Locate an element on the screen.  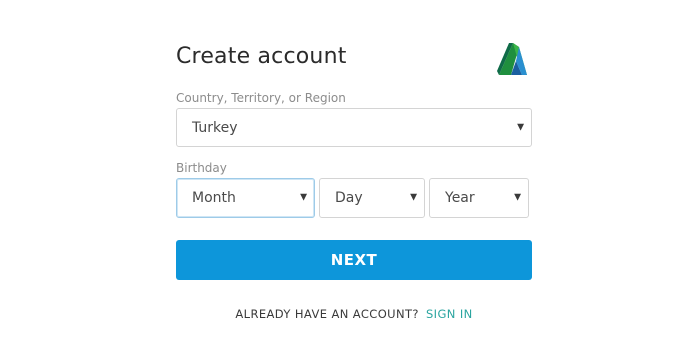
signin-prompt-row: ALREADY HAVE AN ACCOUNT? SIGN IN is located at coordinates (354, 314).